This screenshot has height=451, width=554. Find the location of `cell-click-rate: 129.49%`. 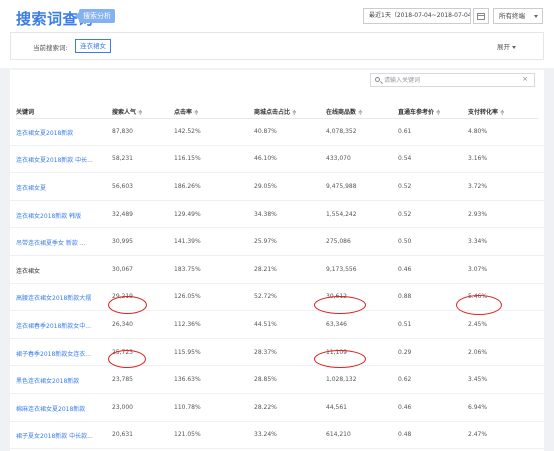

cell-click-rate: 129.49% is located at coordinates (187, 214).